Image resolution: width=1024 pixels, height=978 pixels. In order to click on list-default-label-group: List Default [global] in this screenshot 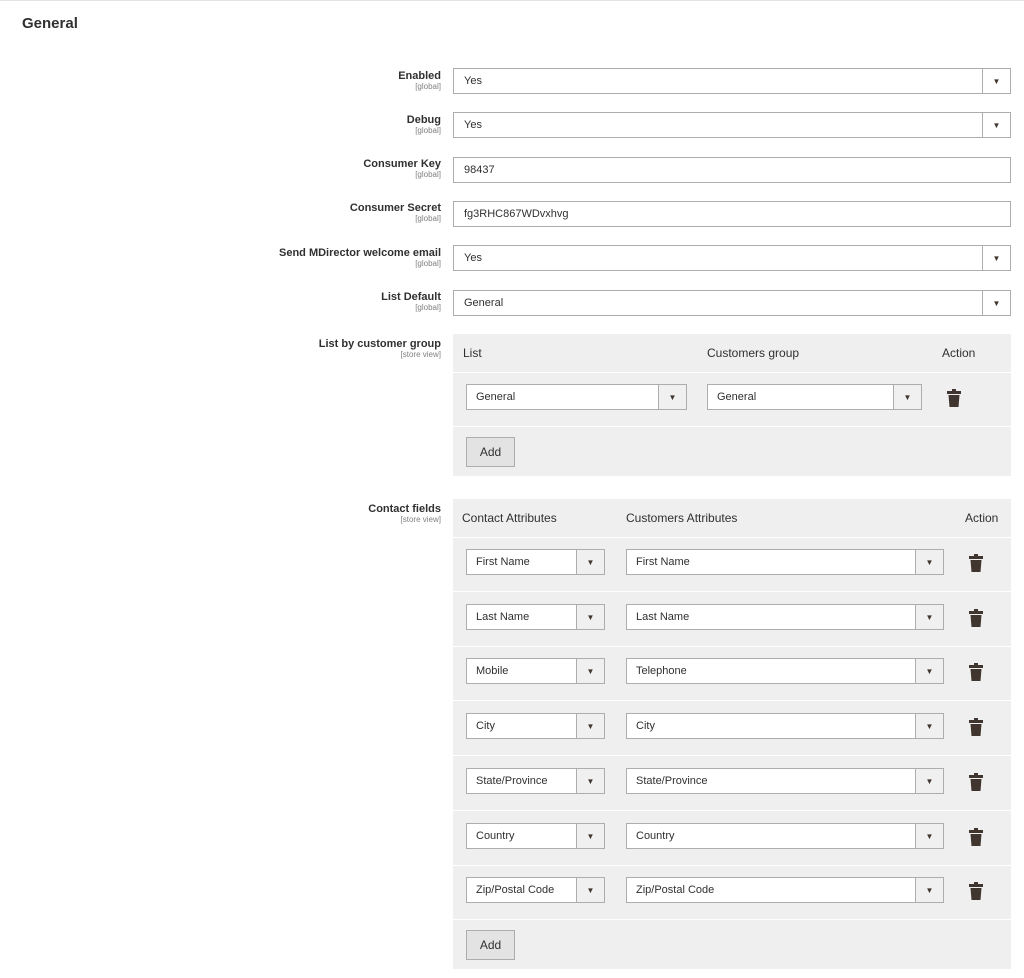, I will do `click(411, 301)`.